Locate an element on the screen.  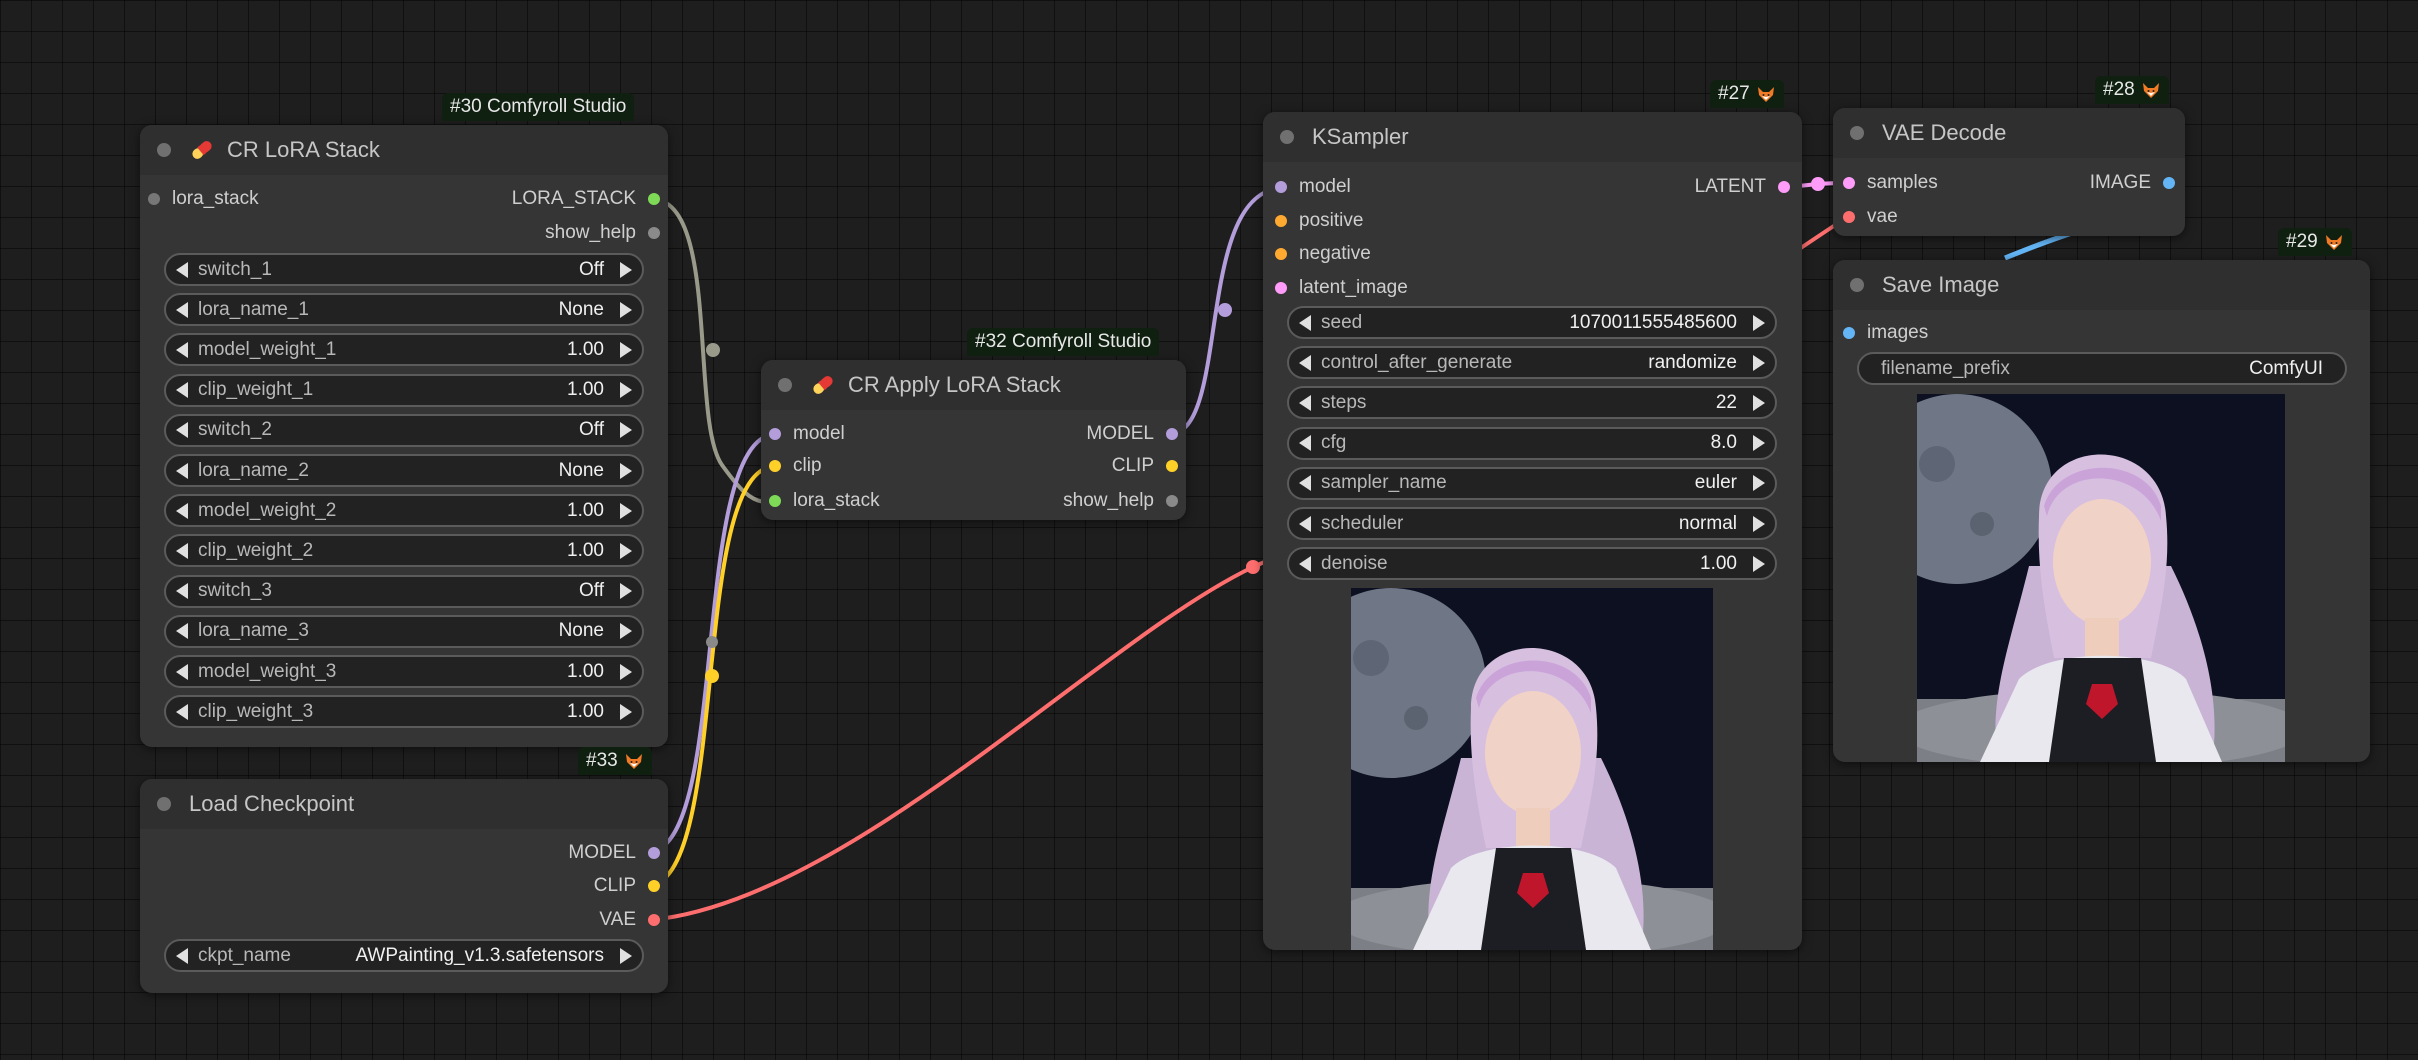
node-title-bar: CR Apply LoRA Stack is located at coordinates (973, 385).